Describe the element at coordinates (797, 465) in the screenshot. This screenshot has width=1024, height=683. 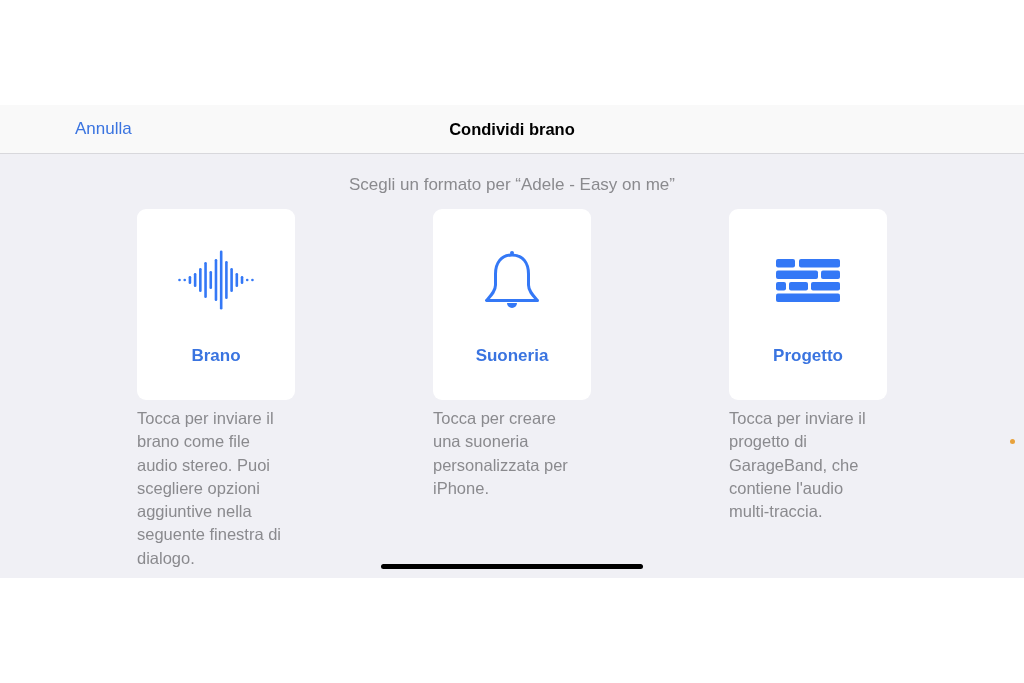
I see `format-description: Tocca per inviare il progetto di GarageBand, che contiene l'audio multi-traccia.` at that location.